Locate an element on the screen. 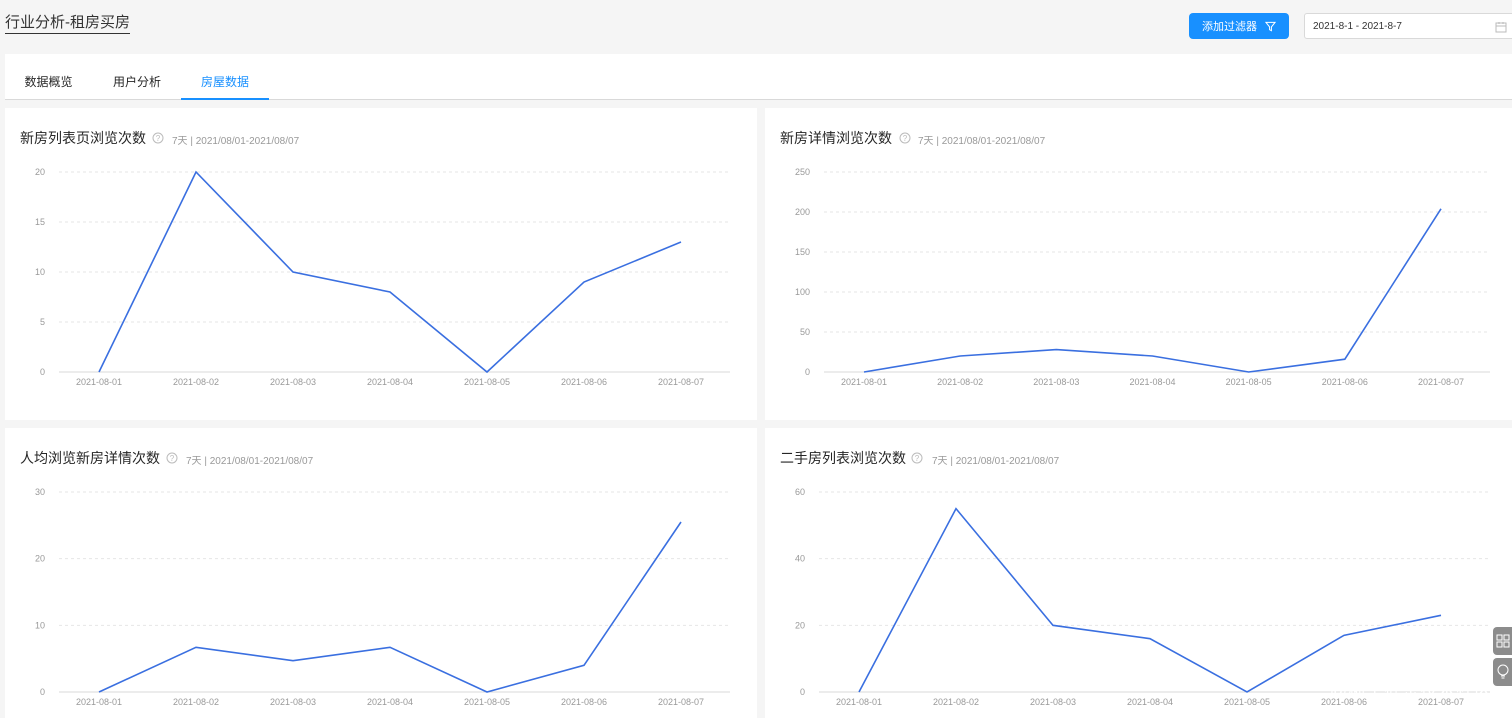 This screenshot has height=718, width=1512. tab-bar: 数据概览 用户分析 房屋数据 is located at coordinates (758, 77).